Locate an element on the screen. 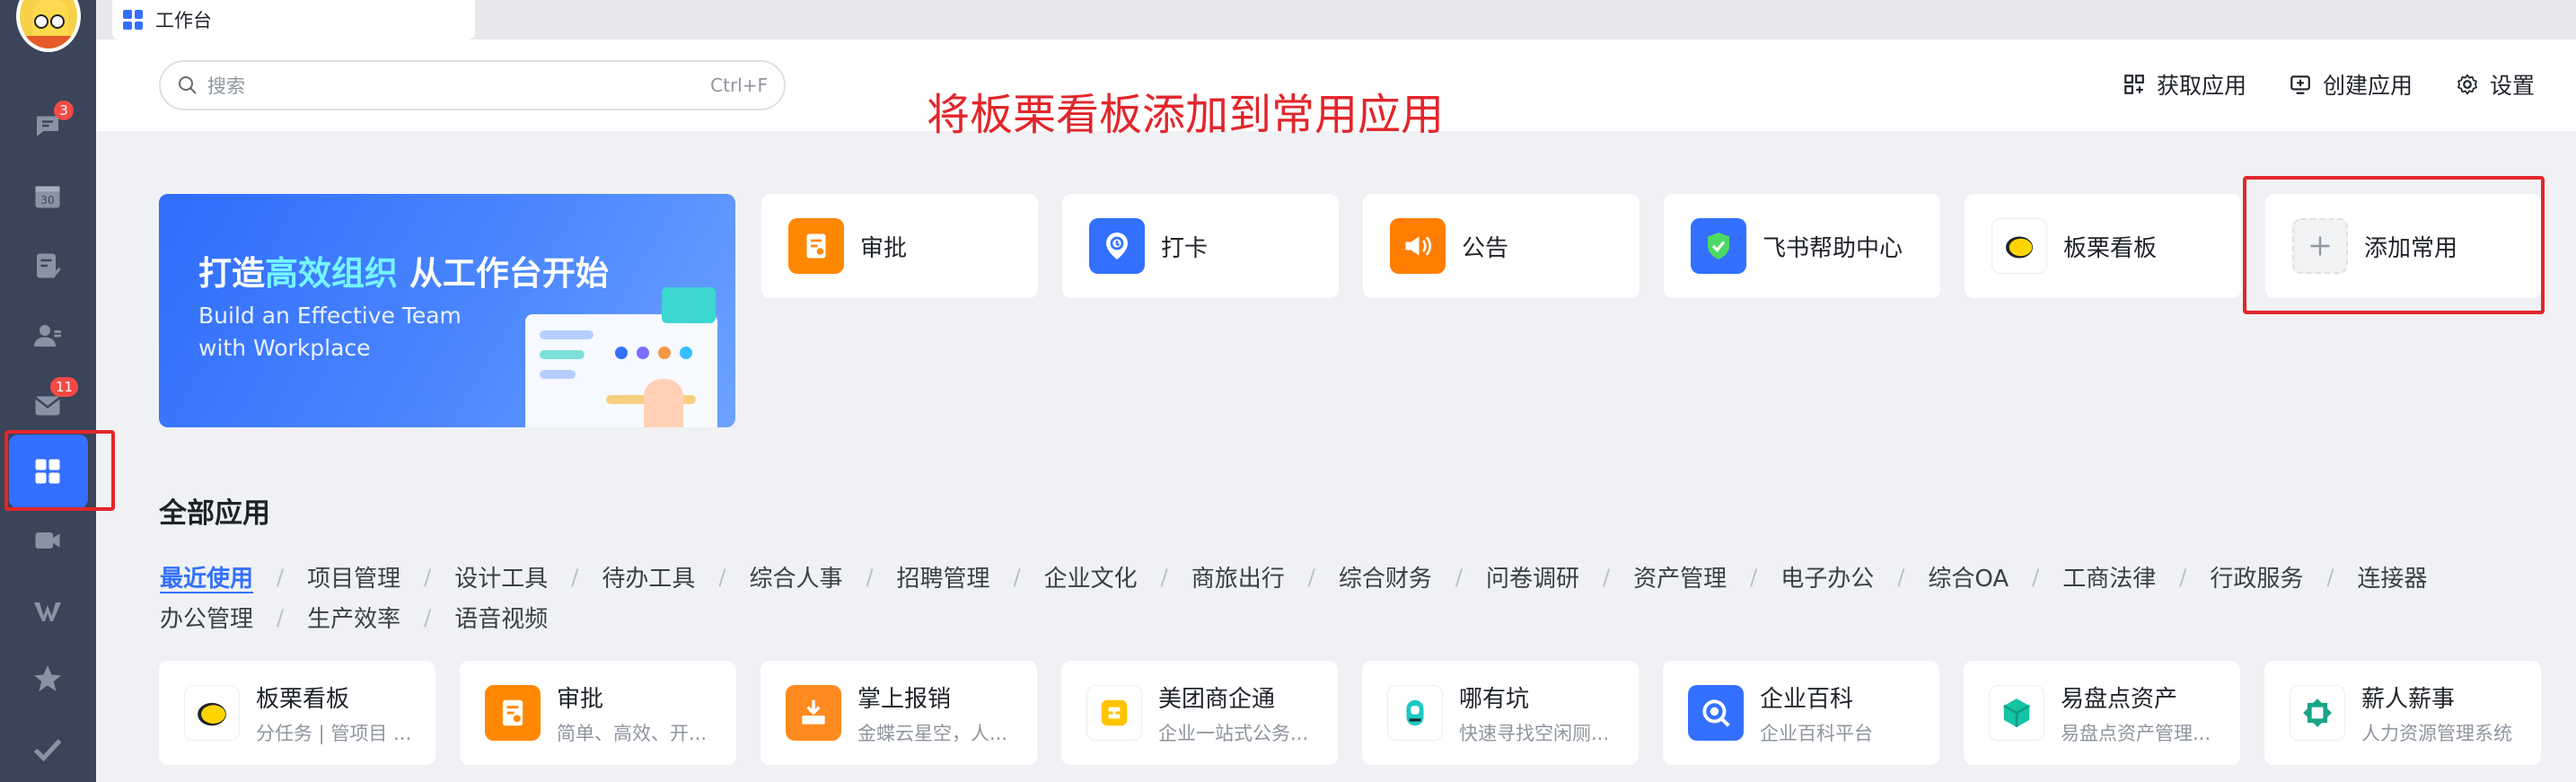 Image resolution: width=2576 pixels, height=782 pixels. get-apps-button: 获取应用 is located at coordinates (2184, 84).